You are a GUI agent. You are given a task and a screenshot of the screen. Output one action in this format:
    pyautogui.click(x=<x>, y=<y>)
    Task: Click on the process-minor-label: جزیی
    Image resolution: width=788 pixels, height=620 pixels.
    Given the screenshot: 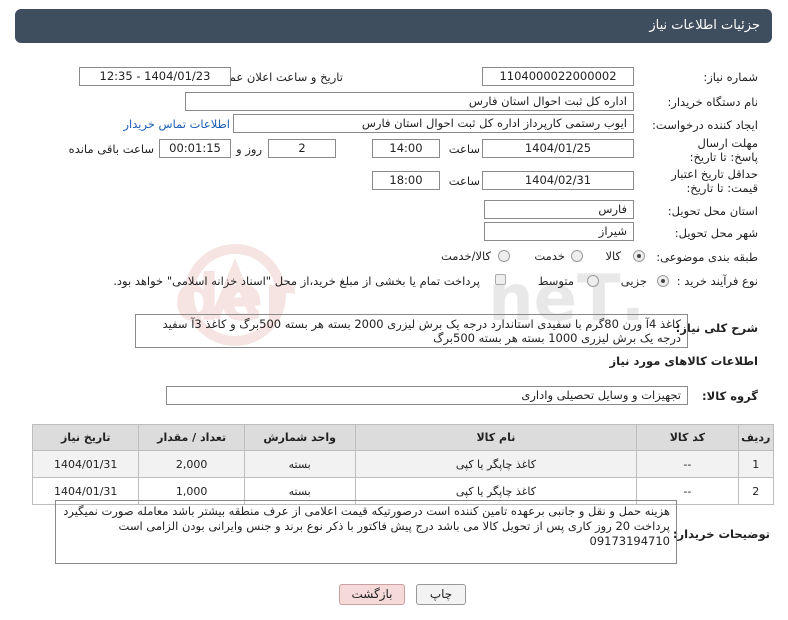 What is the action you would take?
    pyautogui.click(x=633, y=281)
    